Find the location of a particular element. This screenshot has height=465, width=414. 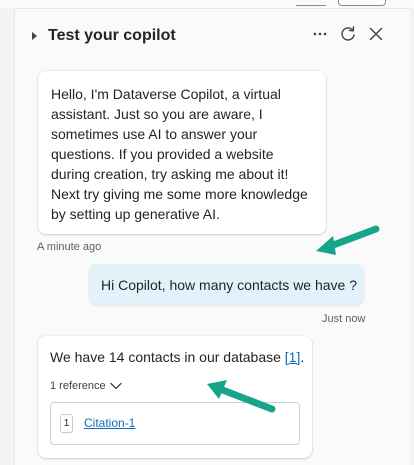

bot-message-text: We have 14 contacts in our database [1]. is located at coordinates (177, 357).